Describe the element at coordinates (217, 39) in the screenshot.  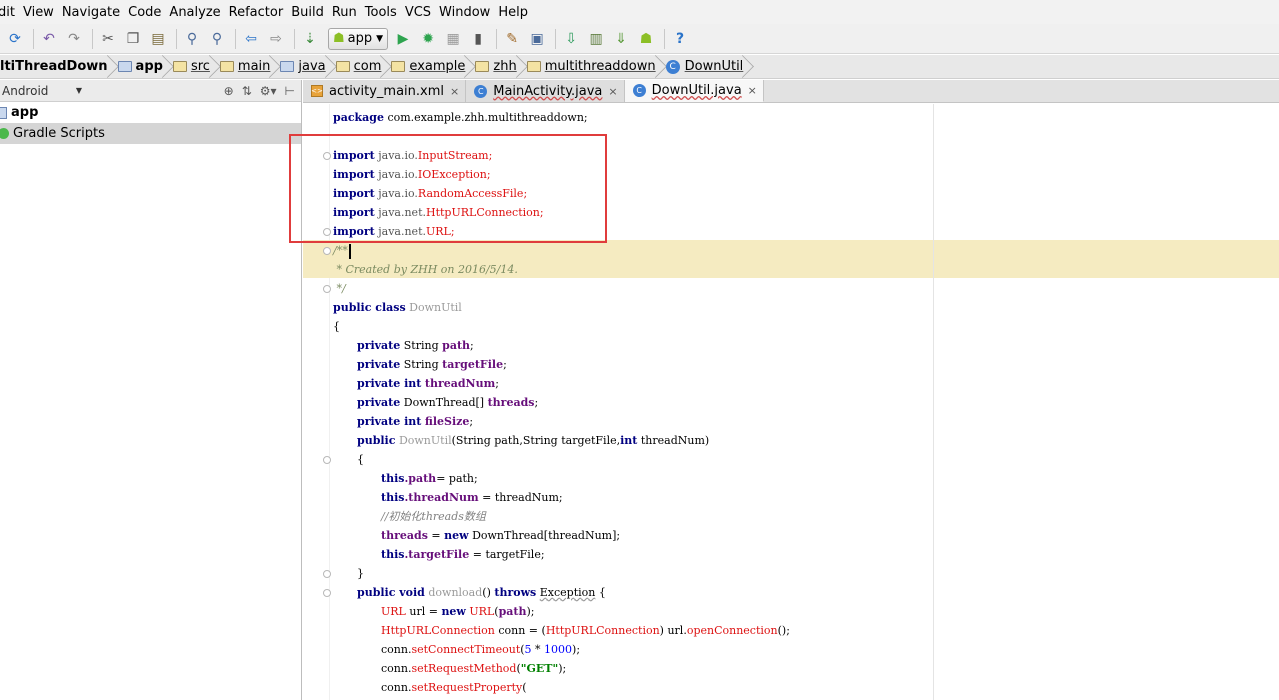
I see `replace-icon: ⚲` at that location.